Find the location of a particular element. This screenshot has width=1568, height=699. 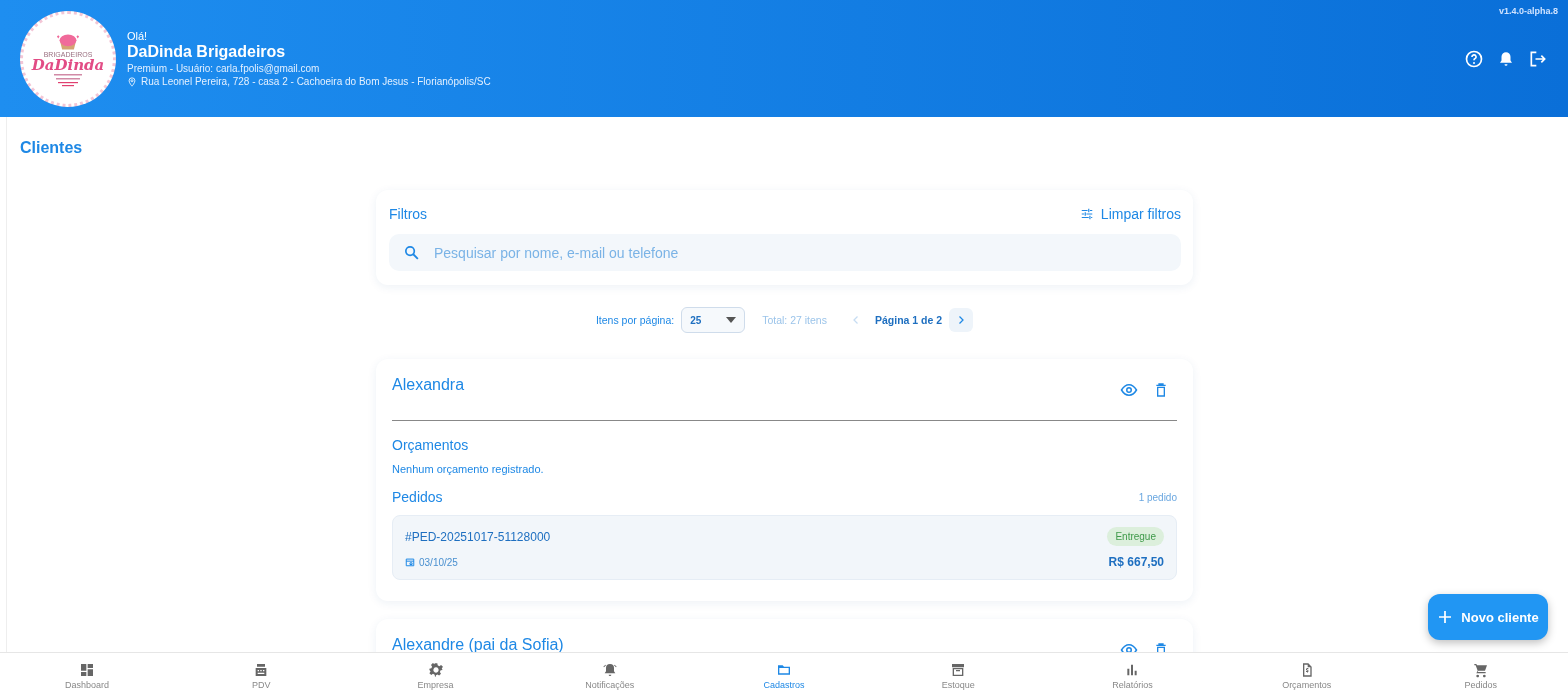

notification-bell-icon is located at coordinates (1506, 58).